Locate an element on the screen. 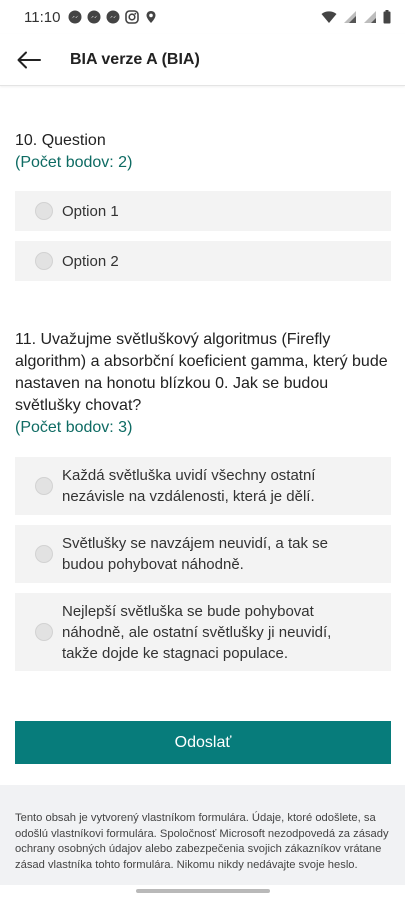  question-title: 10. Question is located at coordinates (60, 140).